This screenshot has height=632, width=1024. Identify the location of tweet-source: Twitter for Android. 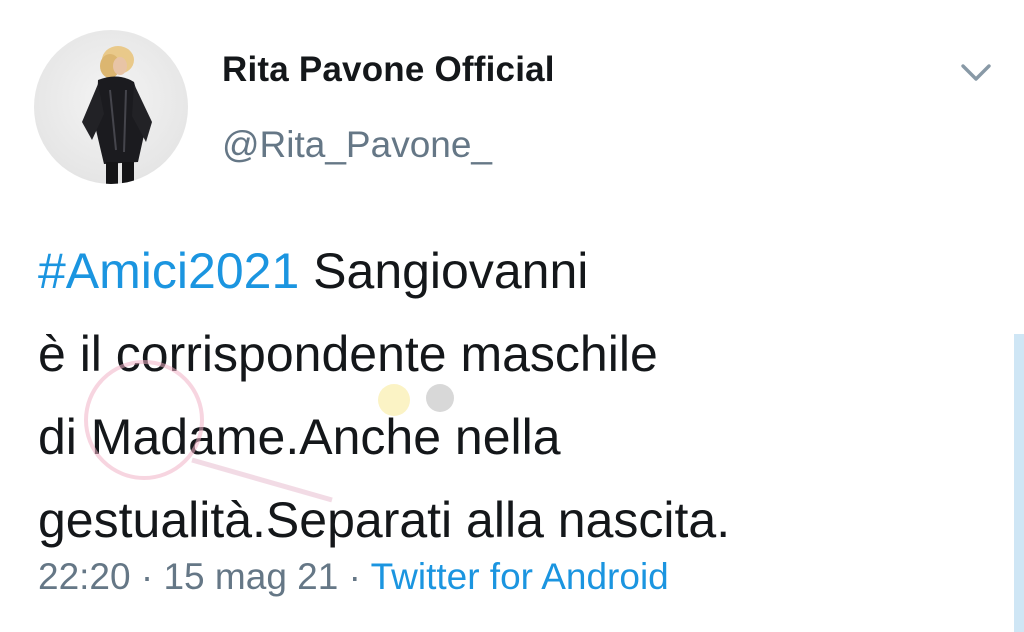
(520, 576).